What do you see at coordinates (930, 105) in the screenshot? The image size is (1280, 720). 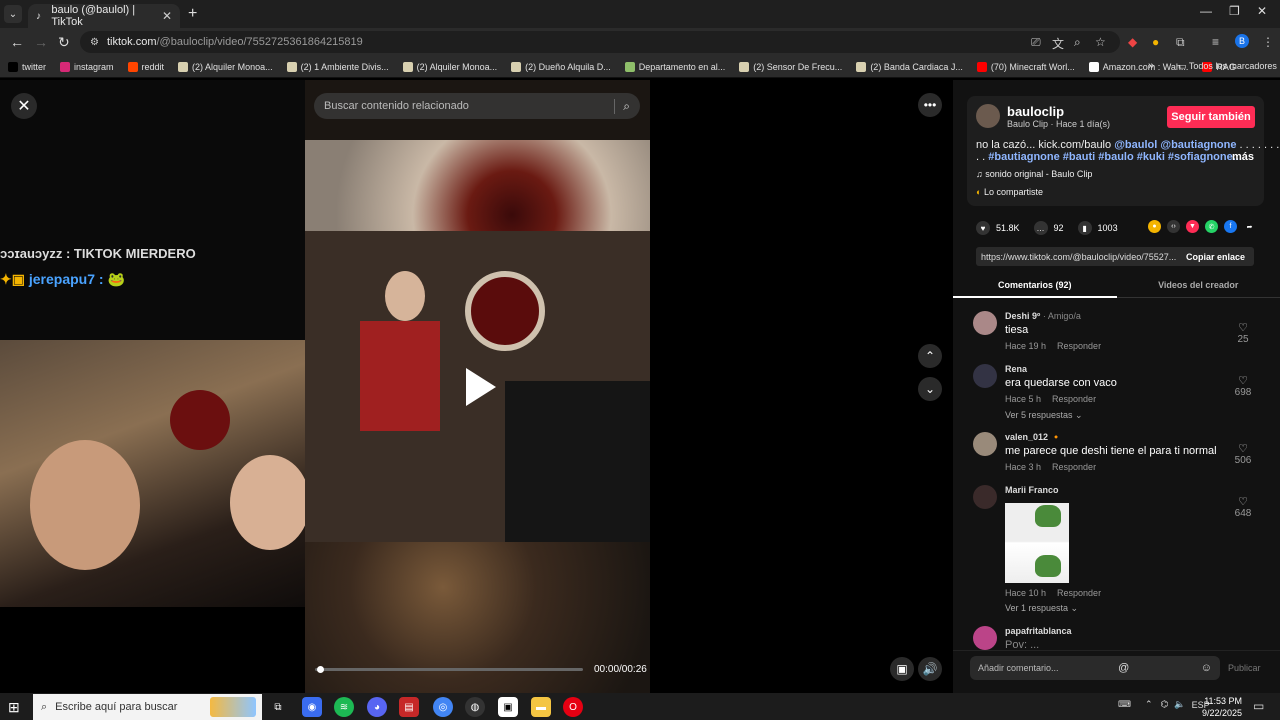 I see `more-options-icon: •••` at bounding box center [930, 105].